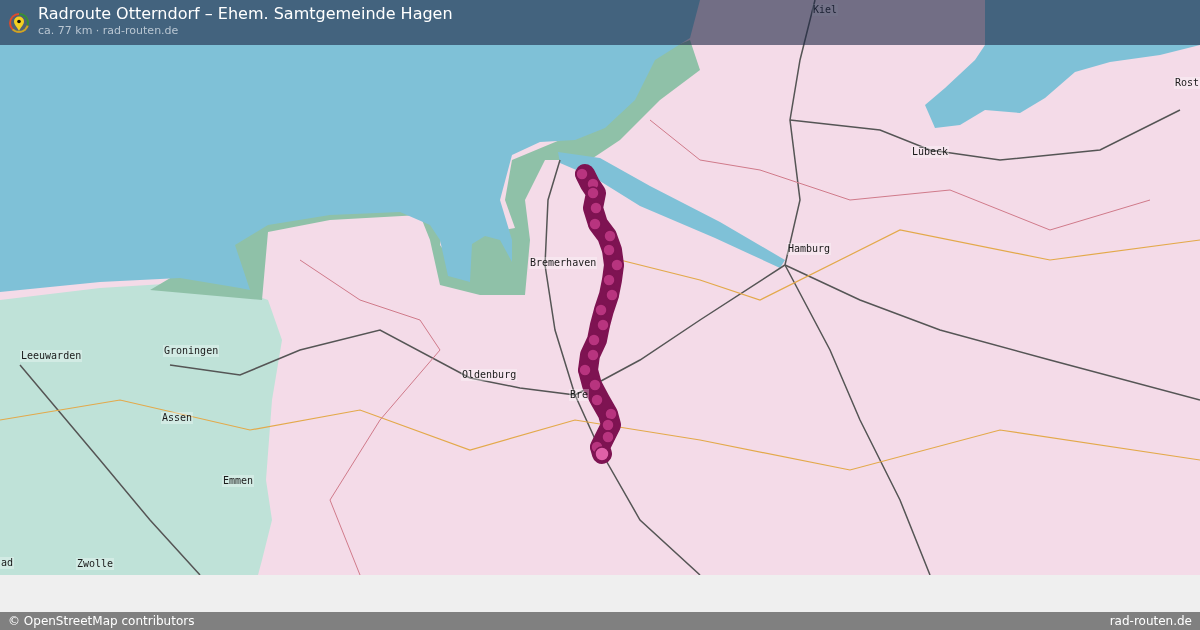 Image resolution: width=1200 pixels, height=630 pixels. Describe the element at coordinates (238, 481) in the screenshot. I see `place-label: Emmen` at that location.